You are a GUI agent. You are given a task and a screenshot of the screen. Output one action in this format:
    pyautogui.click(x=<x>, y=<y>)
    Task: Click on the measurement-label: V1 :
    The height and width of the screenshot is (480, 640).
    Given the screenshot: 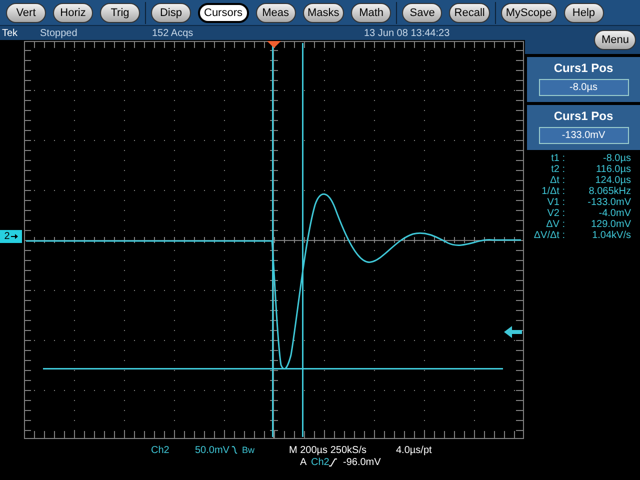 What is the action you would take?
    pyautogui.click(x=556, y=202)
    